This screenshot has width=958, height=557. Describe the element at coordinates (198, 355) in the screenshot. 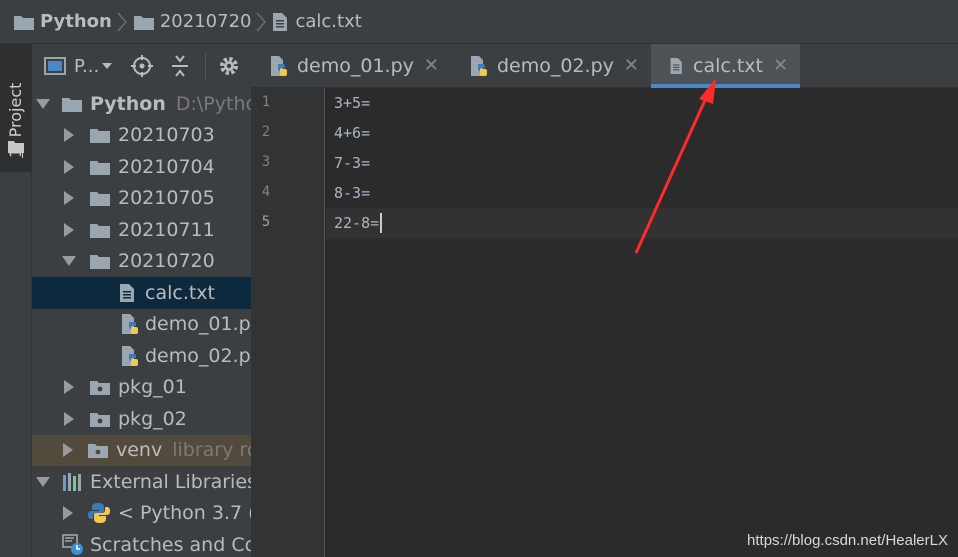

I see `tree-file-label: demo_02.py` at that location.